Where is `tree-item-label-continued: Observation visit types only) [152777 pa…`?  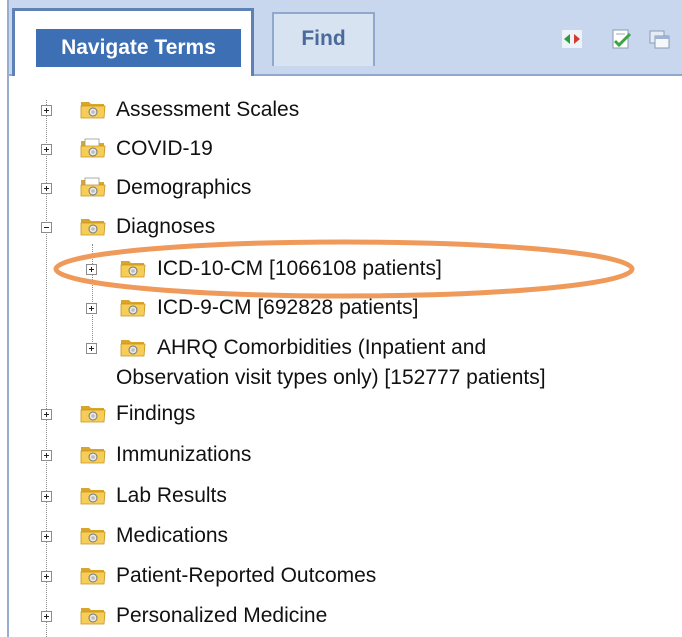
tree-item-label-continued: Observation visit types only) [152777 pa… is located at coordinates (331, 377).